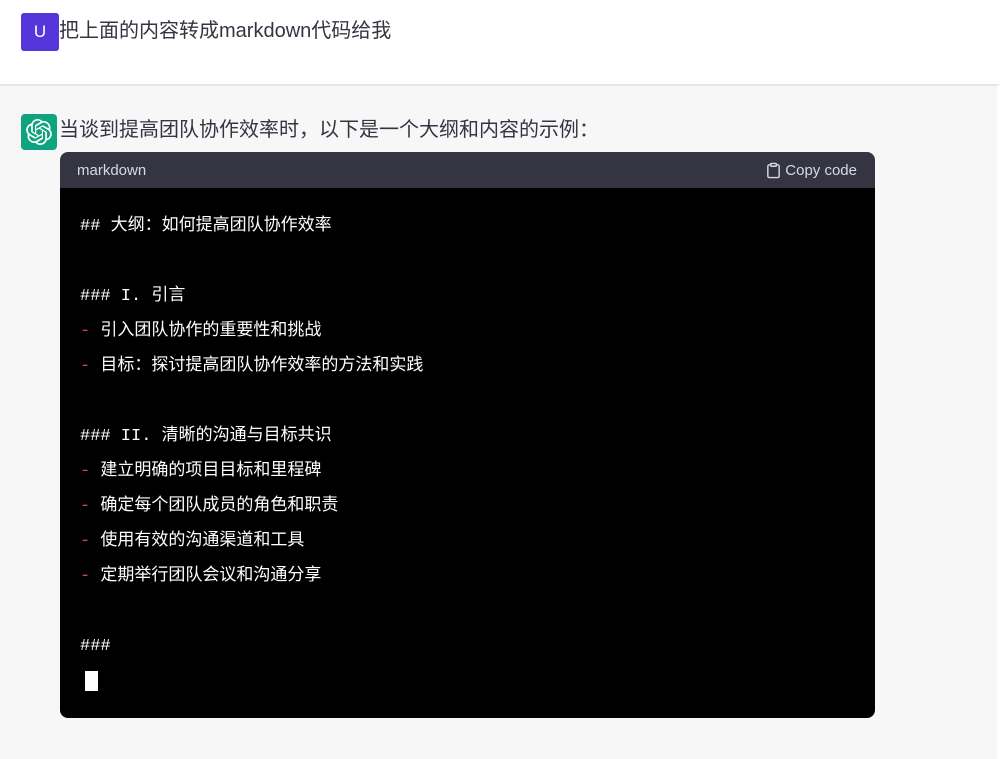 Image resolution: width=1000 pixels, height=759 pixels. What do you see at coordinates (39, 132) in the screenshot?
I see `chatgpt-logo-icon` at bounding box center [39, 132].